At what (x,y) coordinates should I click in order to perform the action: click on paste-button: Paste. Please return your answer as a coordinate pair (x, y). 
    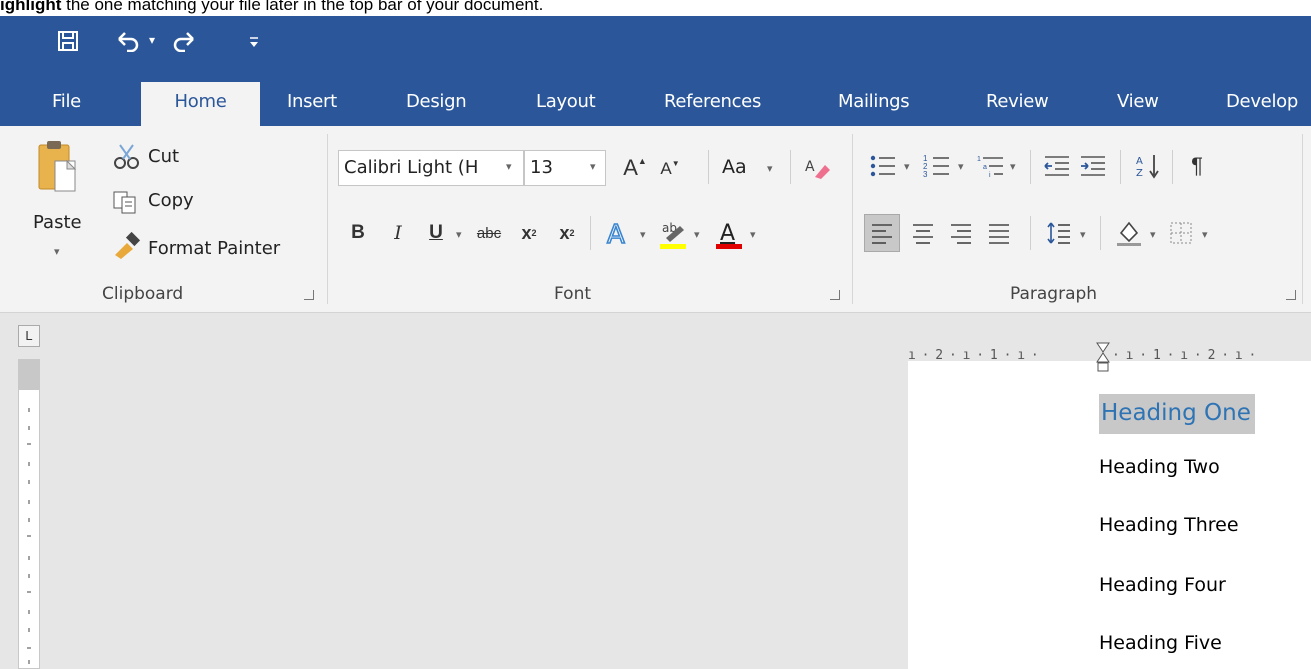
    Looking at the image, I should click on (57, 222).